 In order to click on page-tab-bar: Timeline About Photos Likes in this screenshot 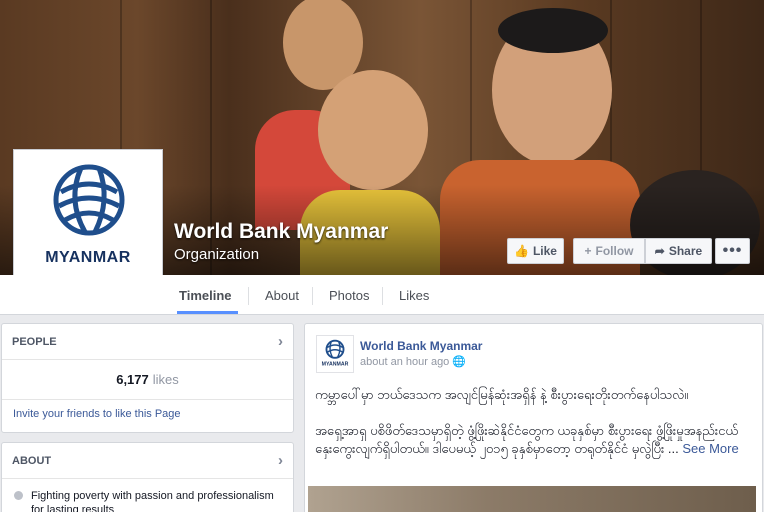, I will do `click(382, 295)`.